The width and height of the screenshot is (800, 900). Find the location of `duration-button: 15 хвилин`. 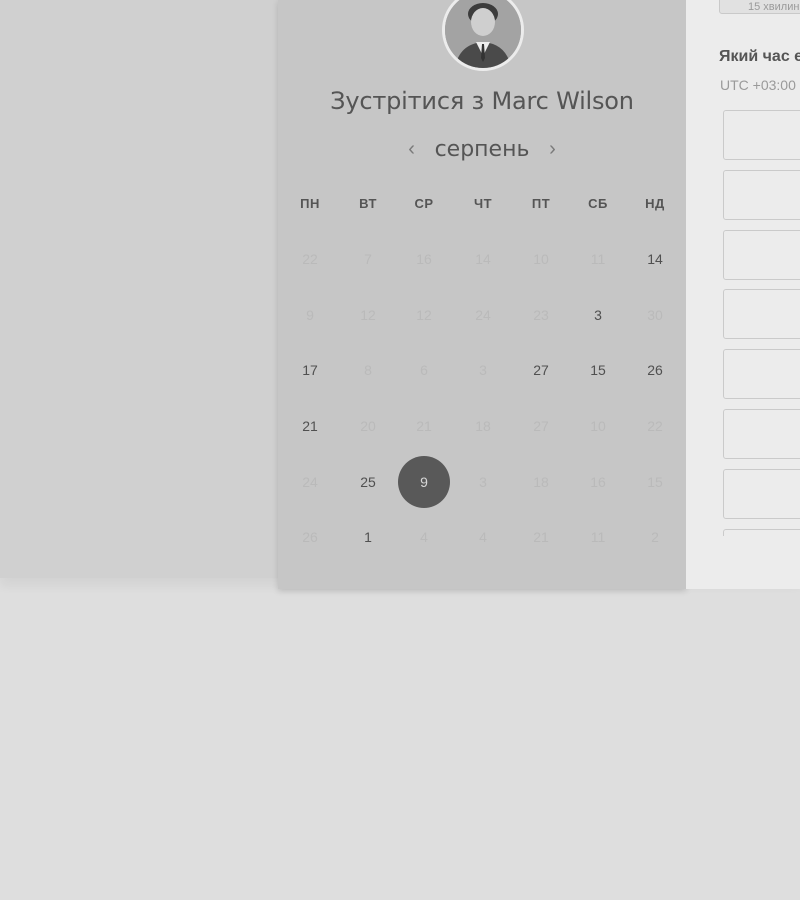

duration-button: 15 хвилин is located at coordinates (759, 7).